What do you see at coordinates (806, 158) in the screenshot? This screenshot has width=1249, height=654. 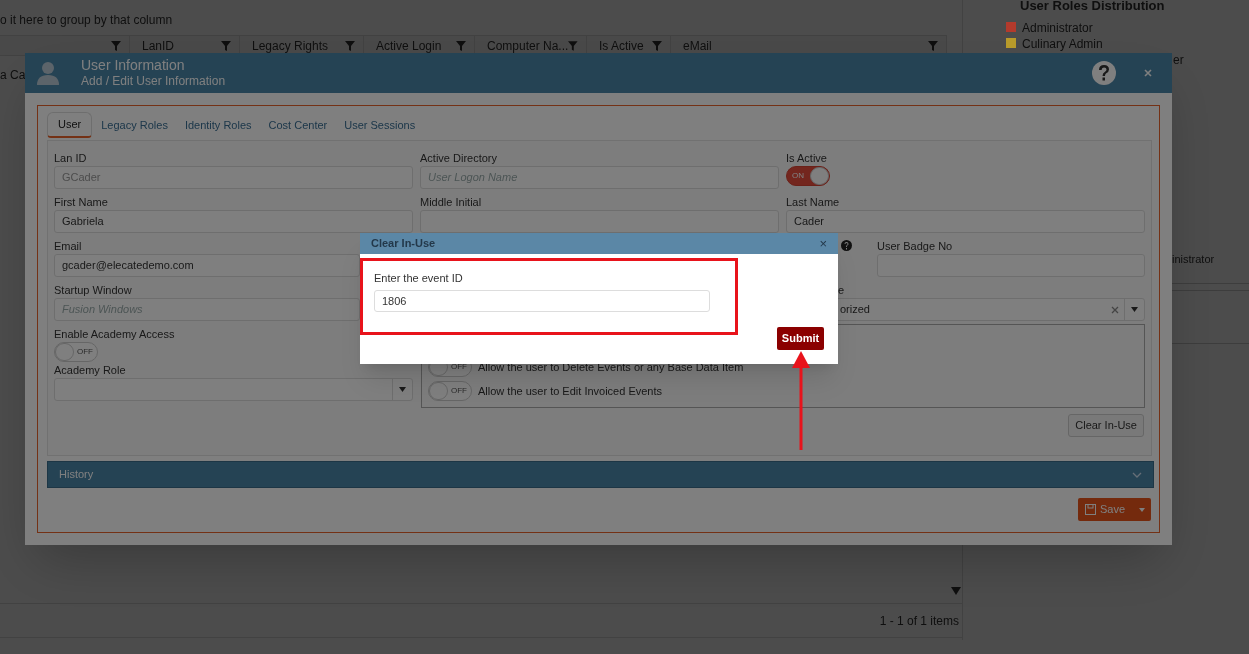 I see `field-label: Is Active` at bounding box center [806, 158].